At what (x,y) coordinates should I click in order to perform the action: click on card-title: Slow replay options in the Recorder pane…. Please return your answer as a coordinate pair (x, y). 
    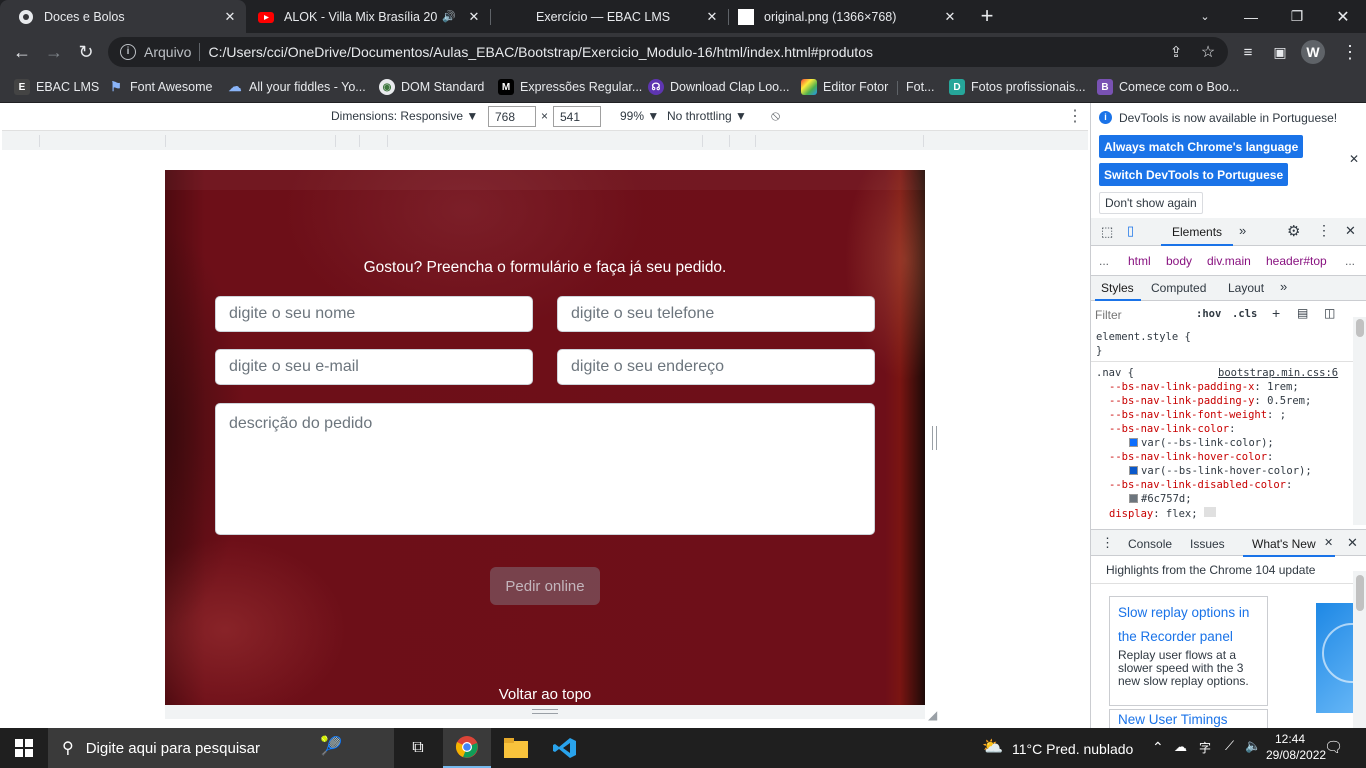
    Looking at the image, I should click on (1188, 625).